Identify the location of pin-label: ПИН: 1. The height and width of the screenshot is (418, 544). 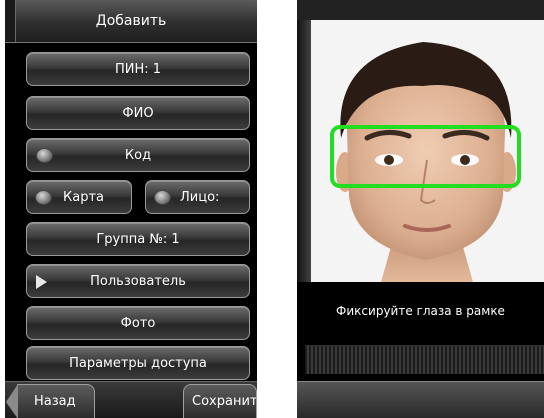
(138, 69).